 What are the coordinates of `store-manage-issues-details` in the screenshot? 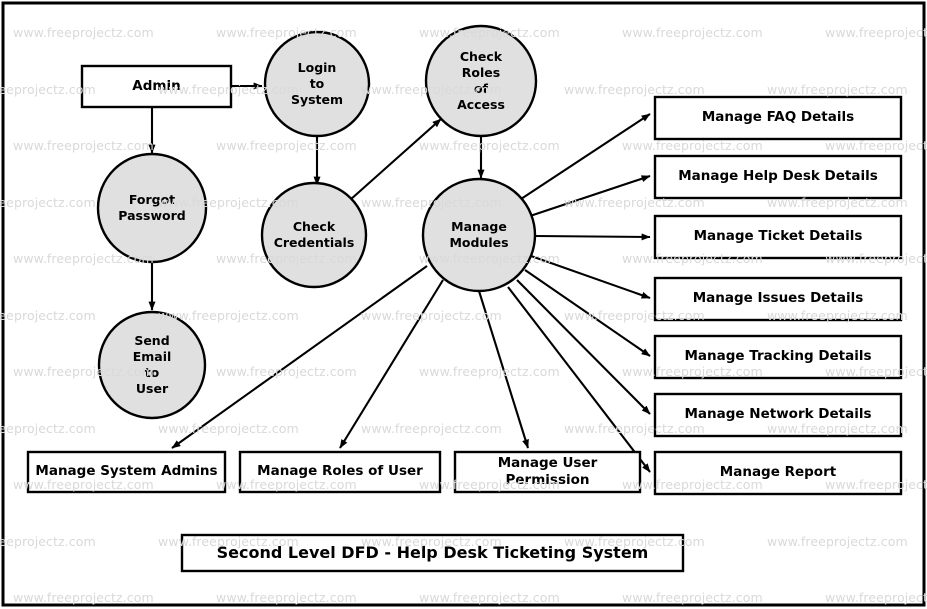 It's located at (778, 299).